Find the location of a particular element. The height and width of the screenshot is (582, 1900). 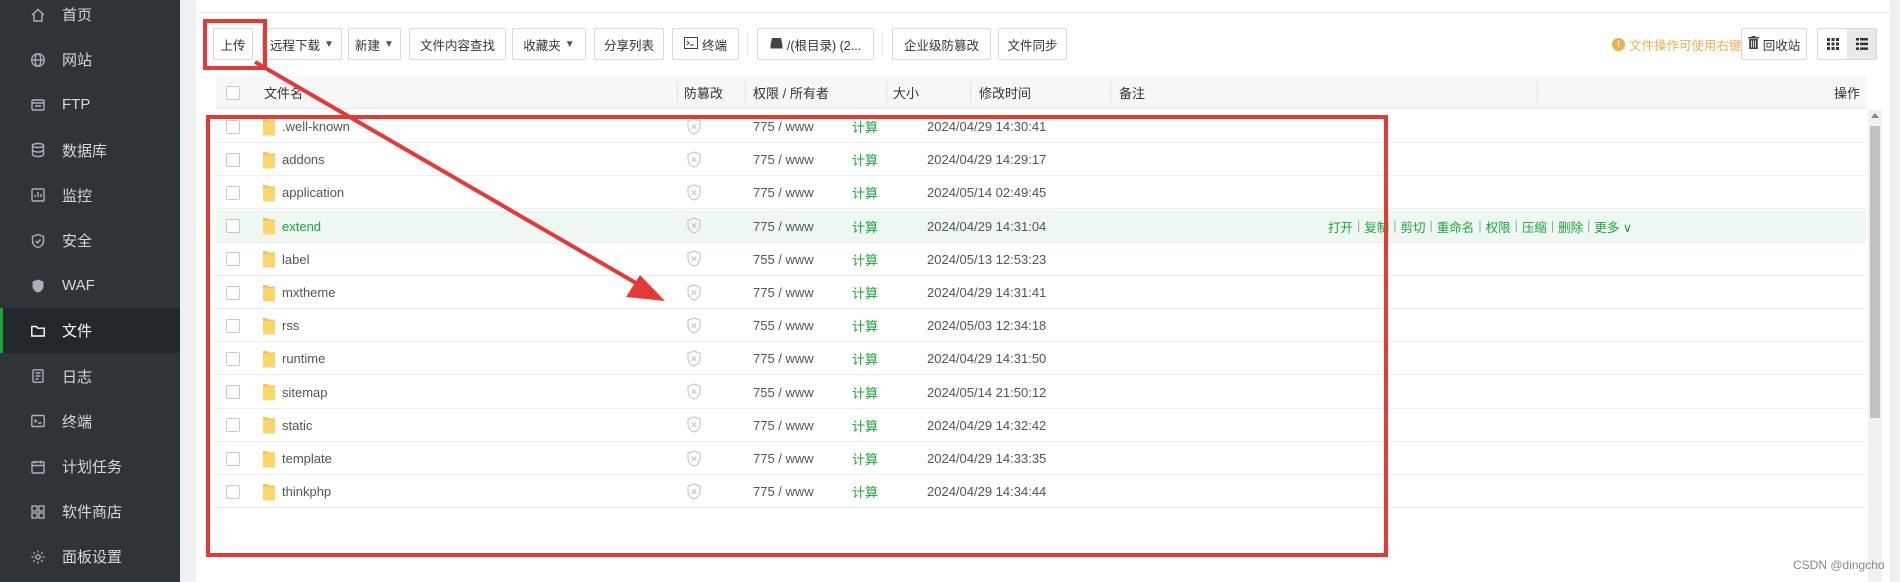

sidebar-item-label: 网站 is located at coordinates (77, 61).